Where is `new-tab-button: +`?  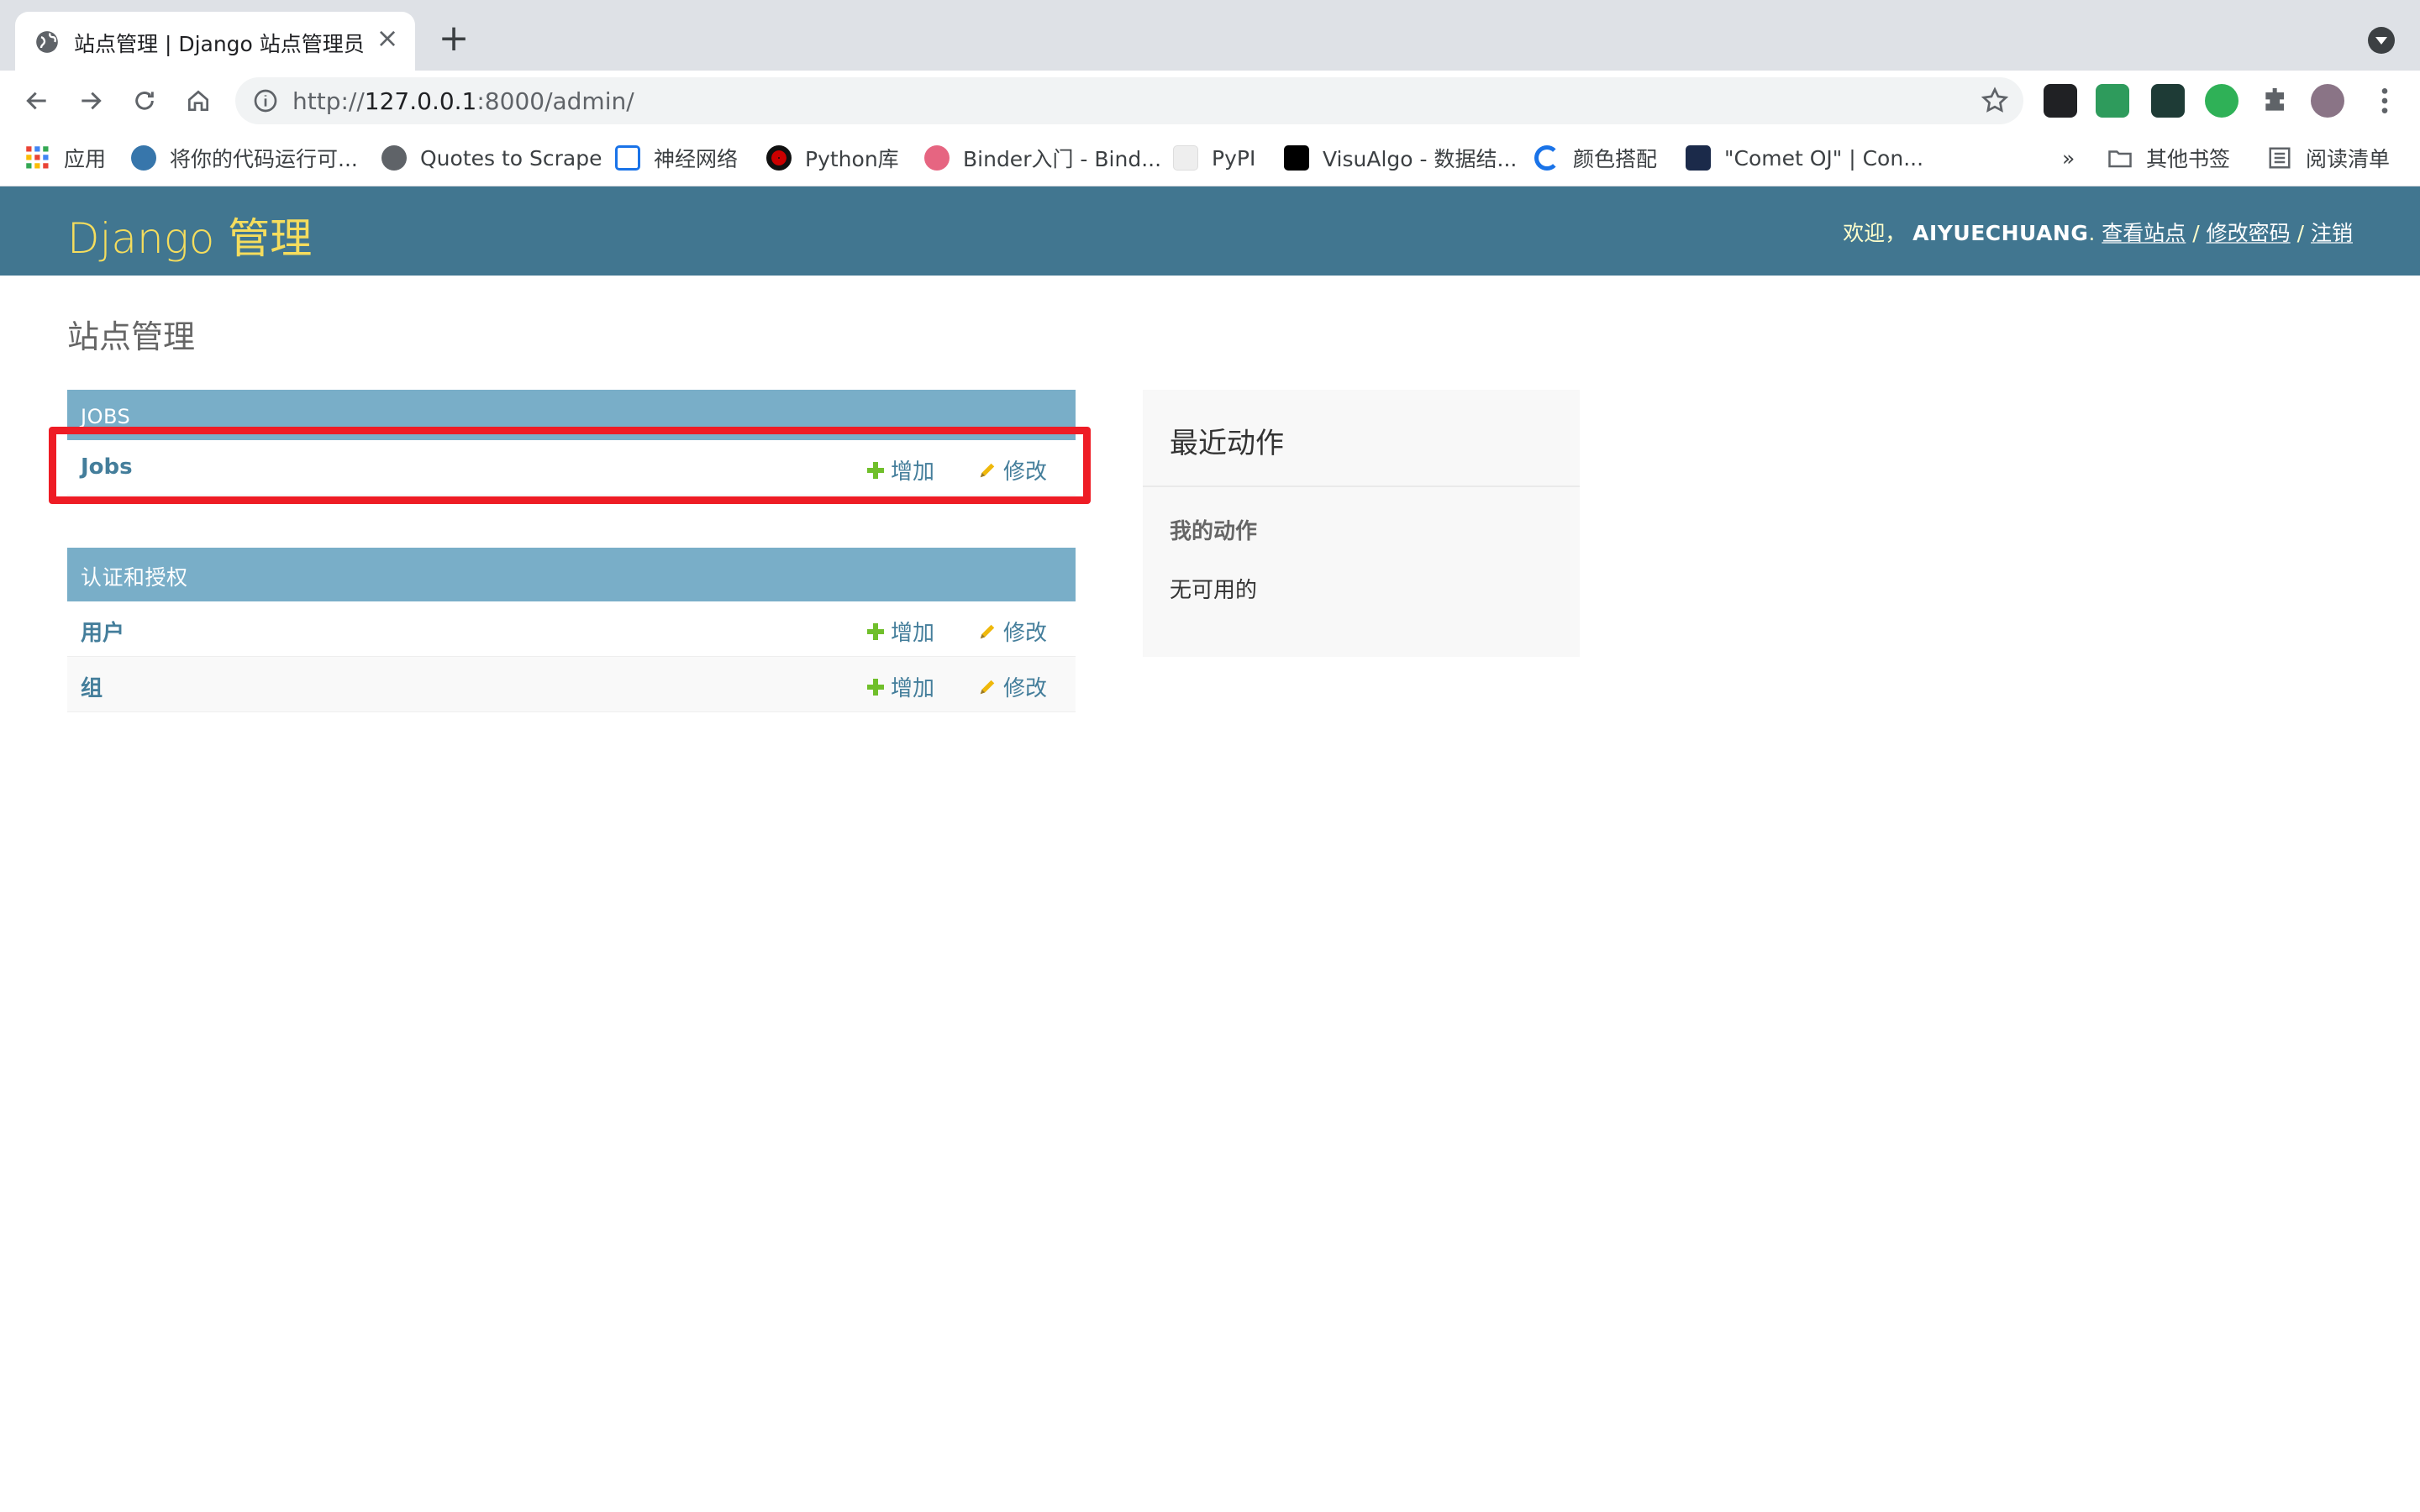 new-tab-button: + is located at coordinates (454, 38).